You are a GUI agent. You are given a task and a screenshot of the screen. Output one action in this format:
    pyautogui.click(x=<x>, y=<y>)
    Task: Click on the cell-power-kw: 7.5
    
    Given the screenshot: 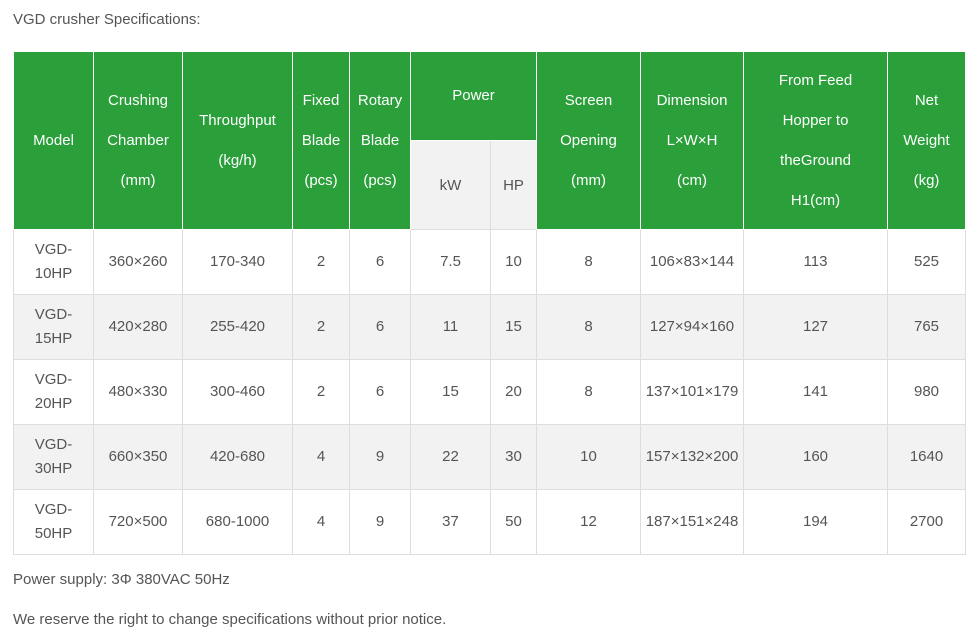 What is the action you would take?
    pyautogui.click(x=450, y=262)
    